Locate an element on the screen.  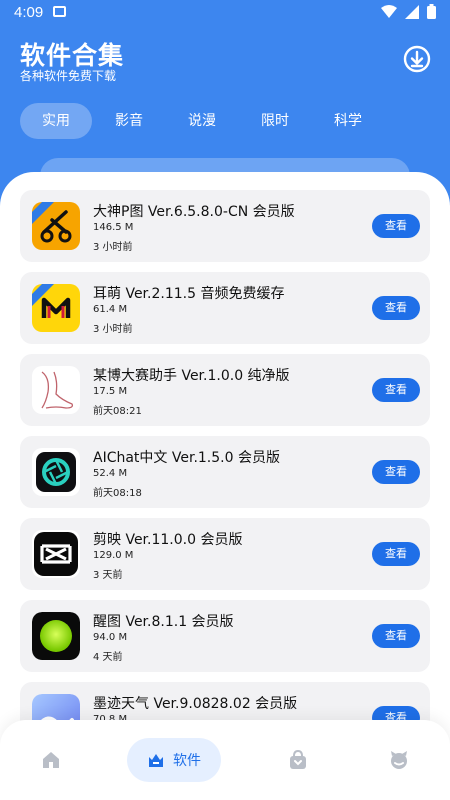
app-size: 61.4 M is located at coordinates (110, 309).